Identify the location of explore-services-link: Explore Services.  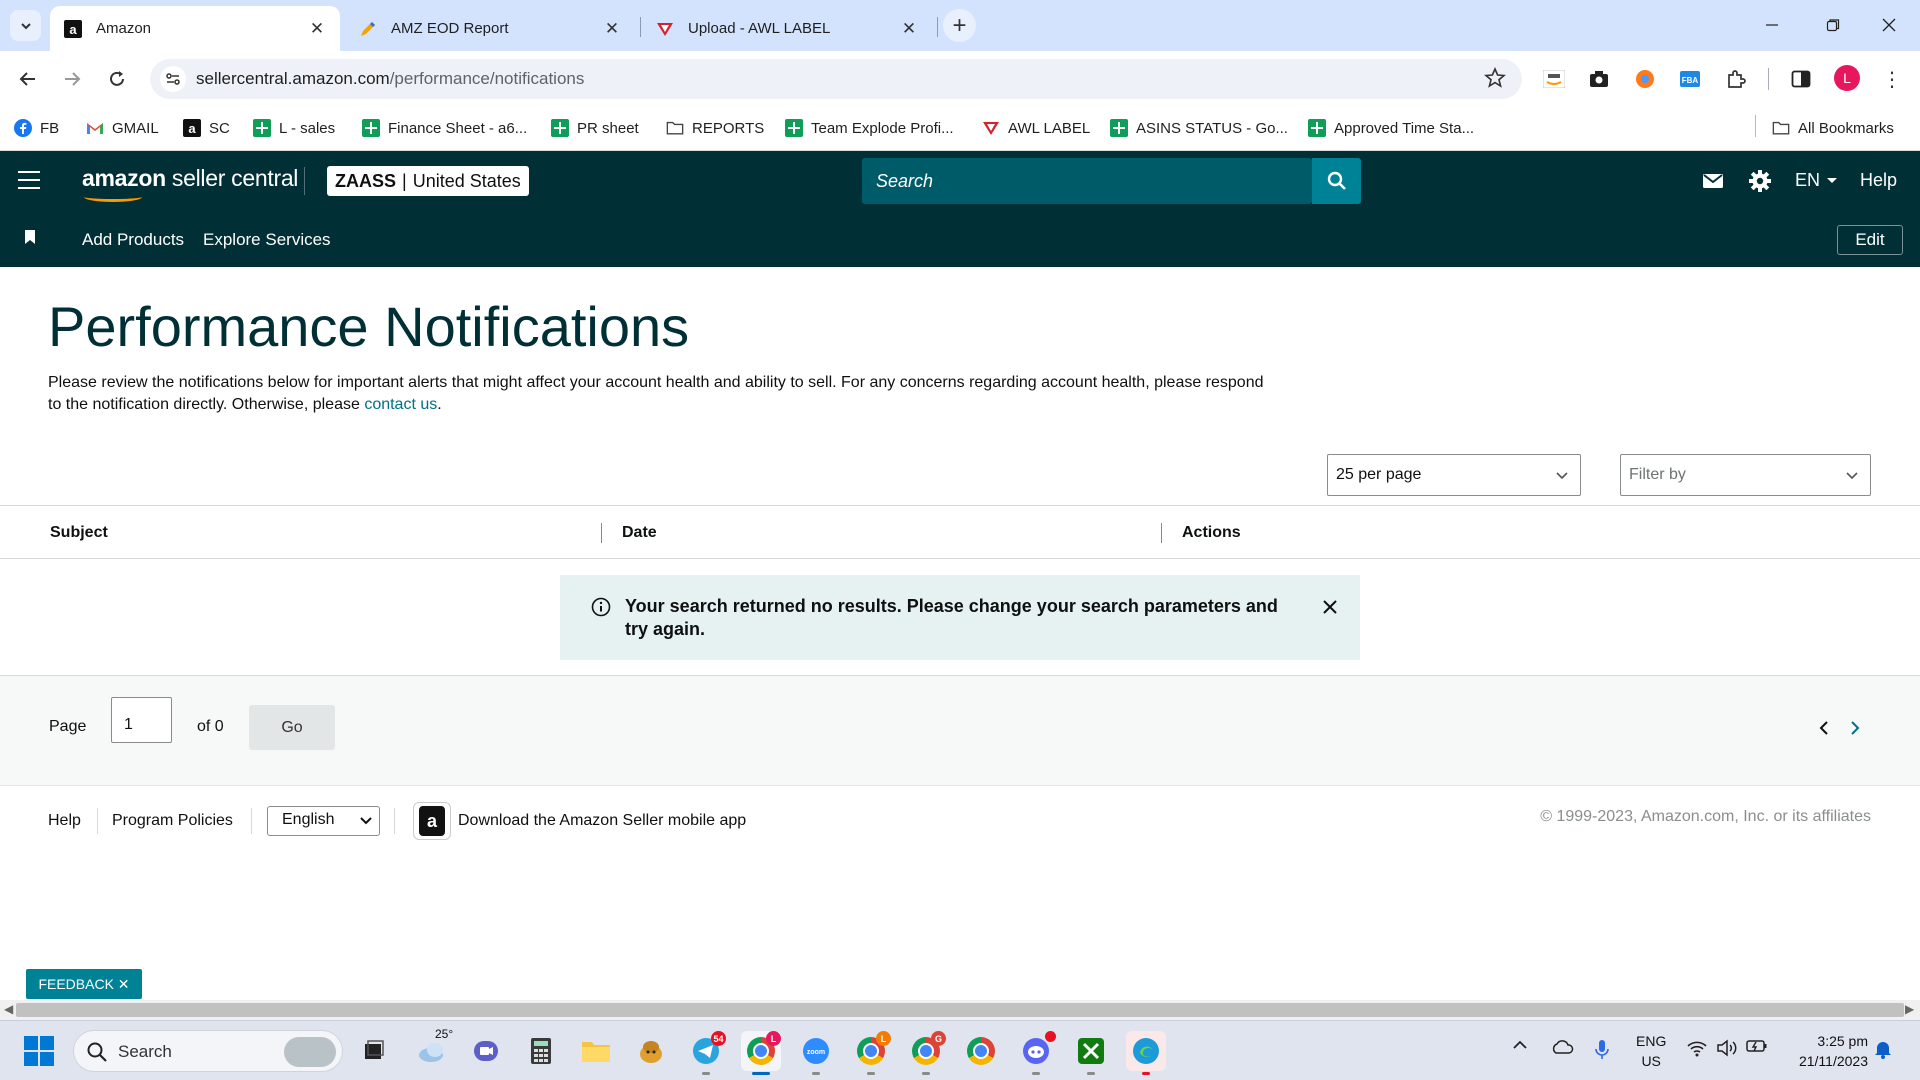
(267, 240).